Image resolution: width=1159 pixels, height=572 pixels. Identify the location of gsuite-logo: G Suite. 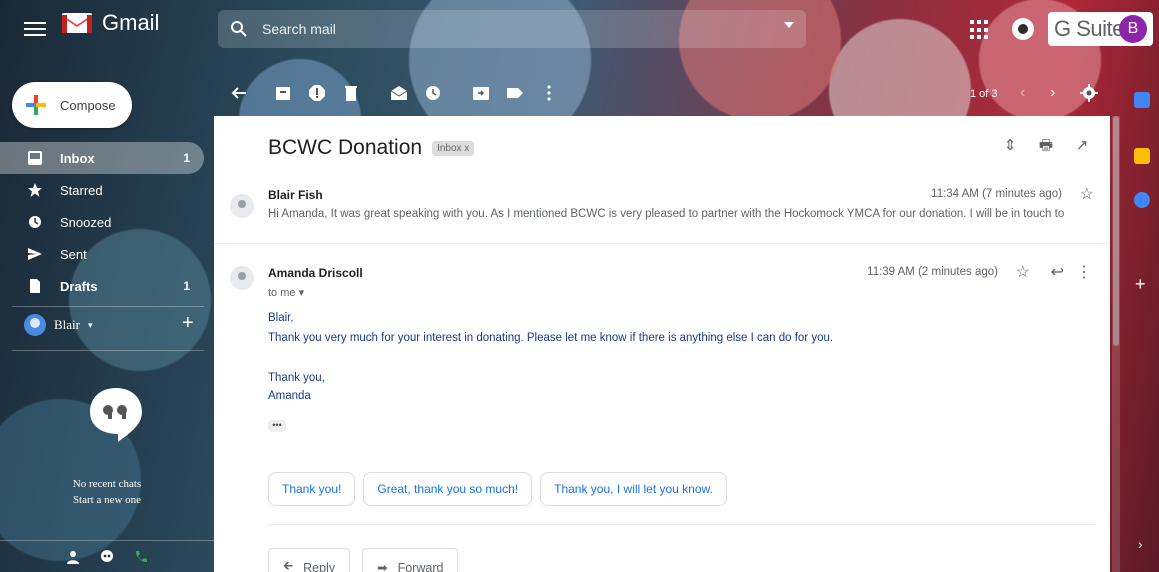
(1089, 28).